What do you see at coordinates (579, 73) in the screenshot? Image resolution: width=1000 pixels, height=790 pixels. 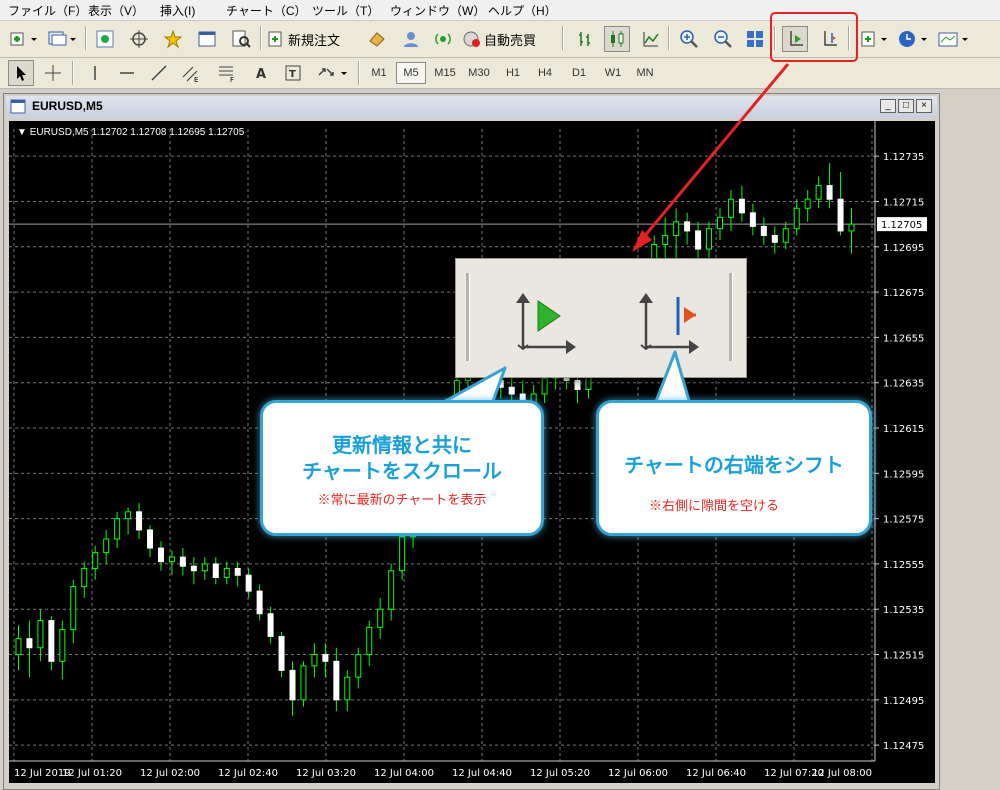 I see `timeframe-d1: D1` at bounding box center [579, 73].